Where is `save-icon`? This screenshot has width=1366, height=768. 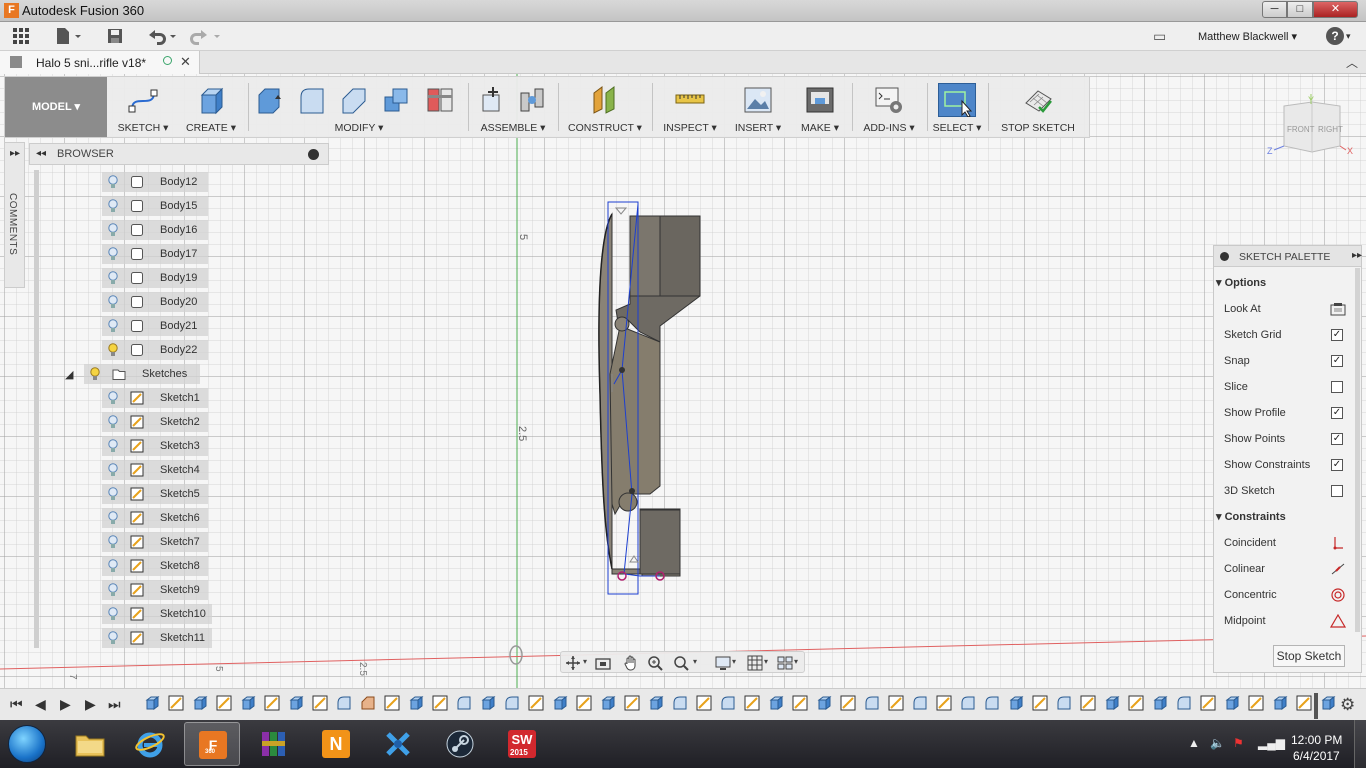 save-icon is located at coordinates (115, 36).